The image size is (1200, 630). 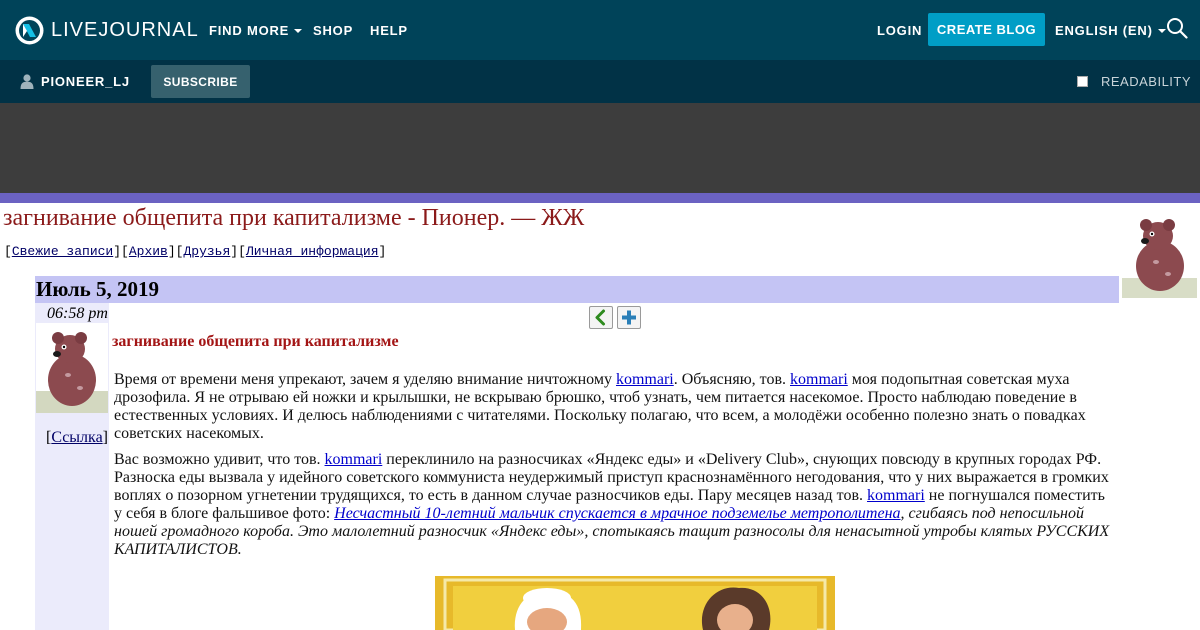 I want to click on language-label: ENGLISH (EN), so click(x=1104, y=30).